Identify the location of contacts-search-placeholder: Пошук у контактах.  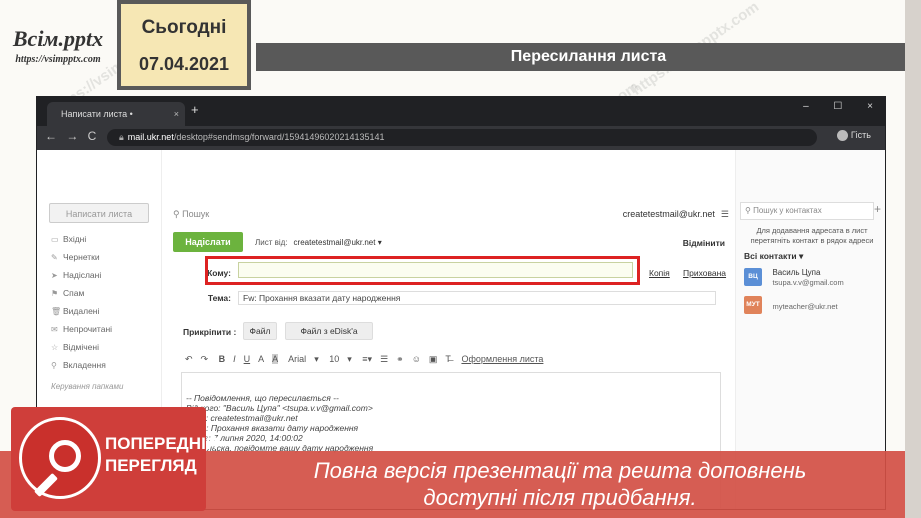
(787, 210).